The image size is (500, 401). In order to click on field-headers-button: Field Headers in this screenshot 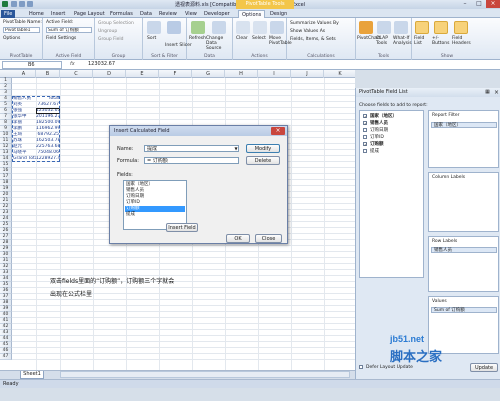, I will do `click(464, 41)`.